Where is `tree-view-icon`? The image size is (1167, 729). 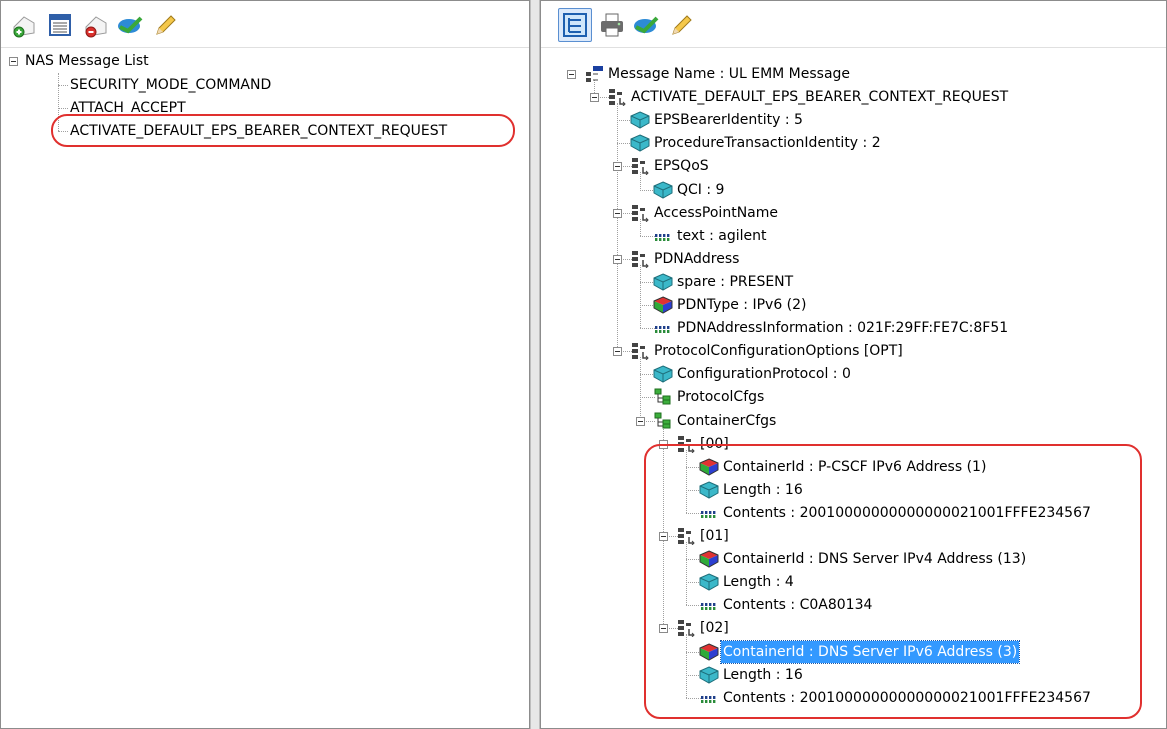
tree-view-icon is located at coordinates (575, 25).